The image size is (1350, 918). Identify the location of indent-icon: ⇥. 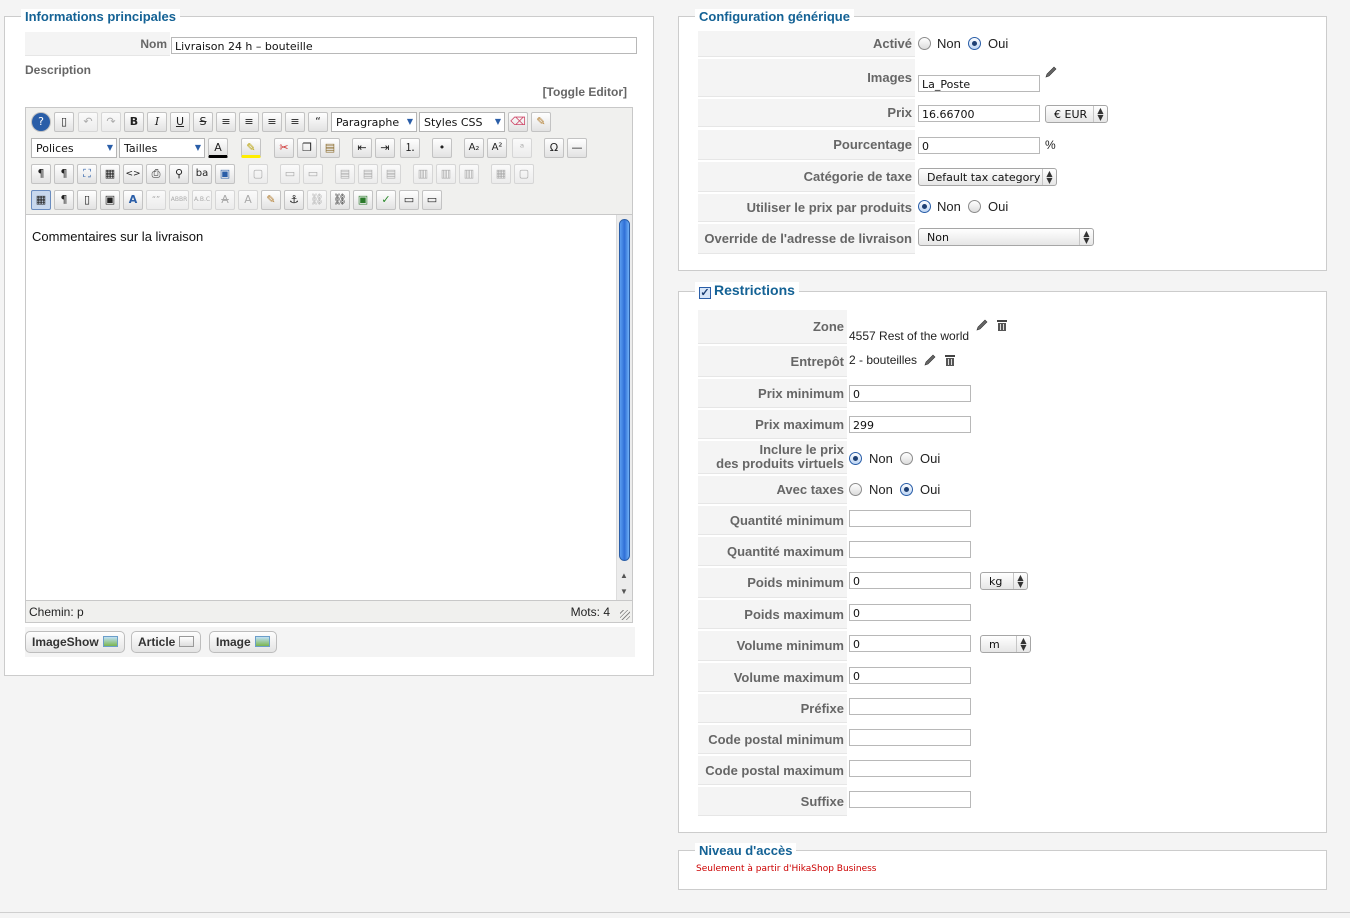
(385, 148).